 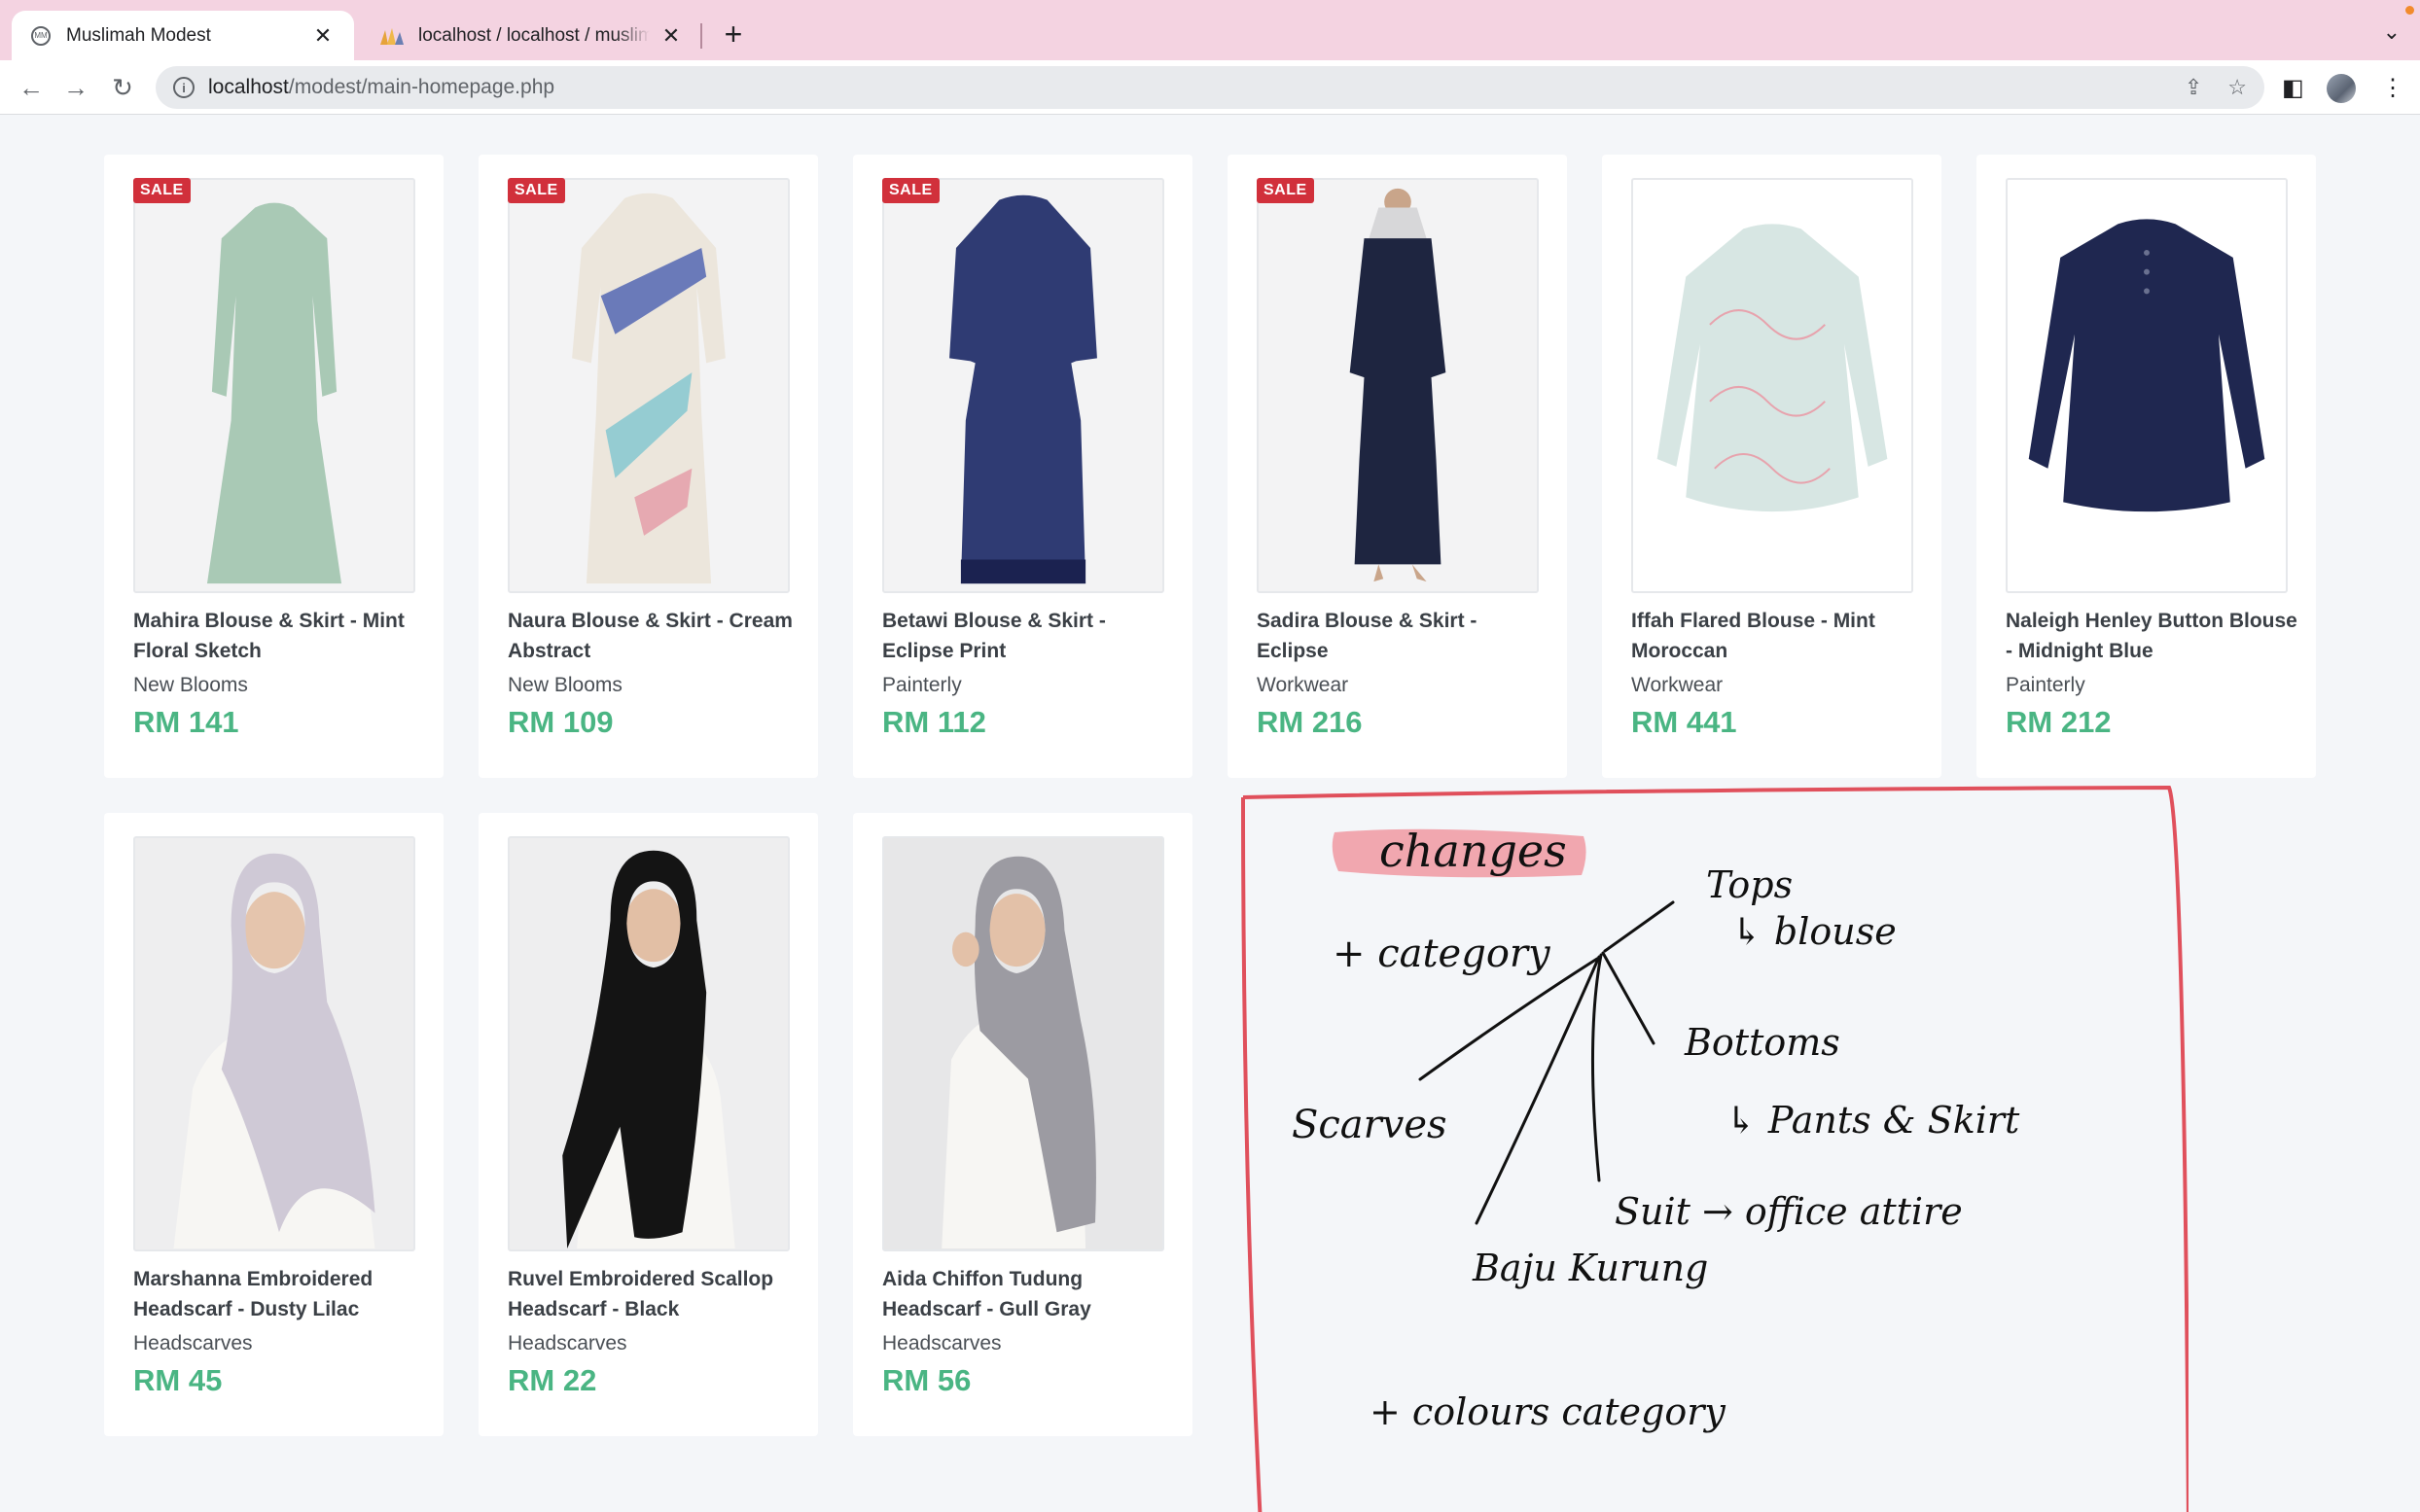 I want to click on back-arrow-icon: ←, so click(x=32, y=87).